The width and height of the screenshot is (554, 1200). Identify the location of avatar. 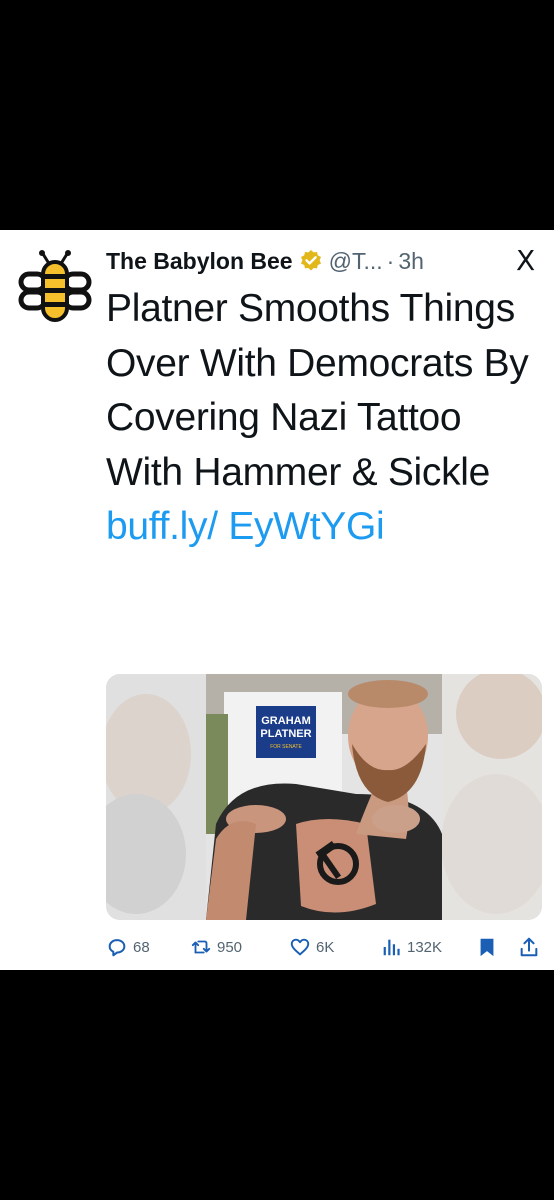
(55, 285).